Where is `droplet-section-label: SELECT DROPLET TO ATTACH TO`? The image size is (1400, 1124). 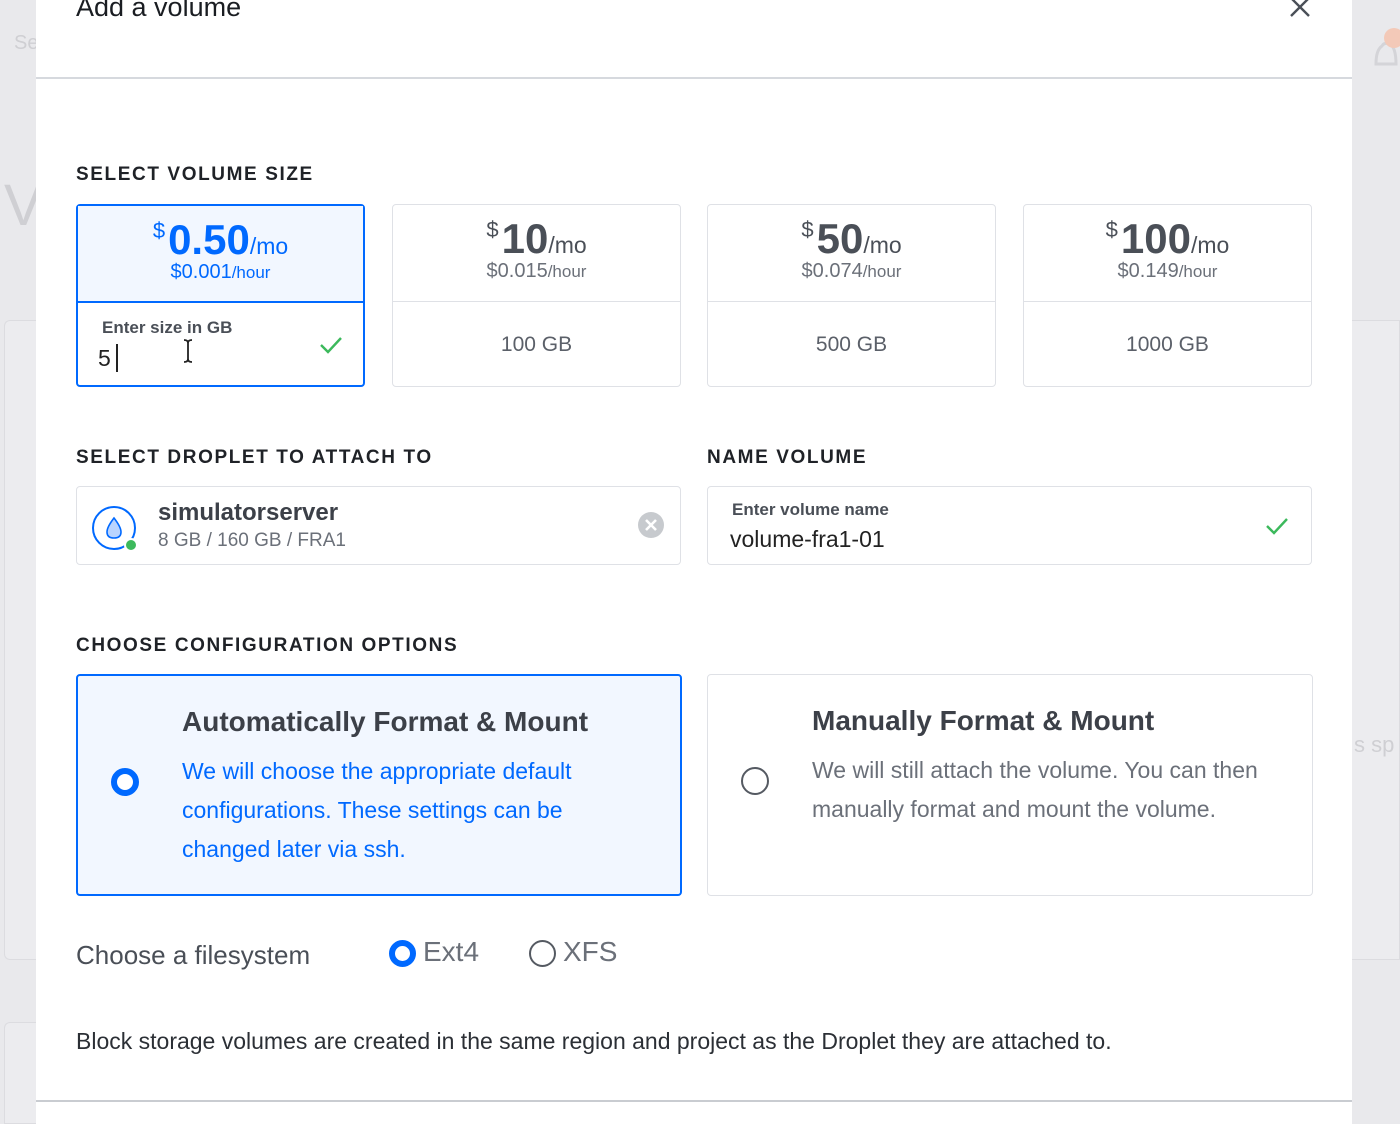 droplet-section-label: SELECT DROPLET TO ATTACH TO is located at coordinates (254, 457).